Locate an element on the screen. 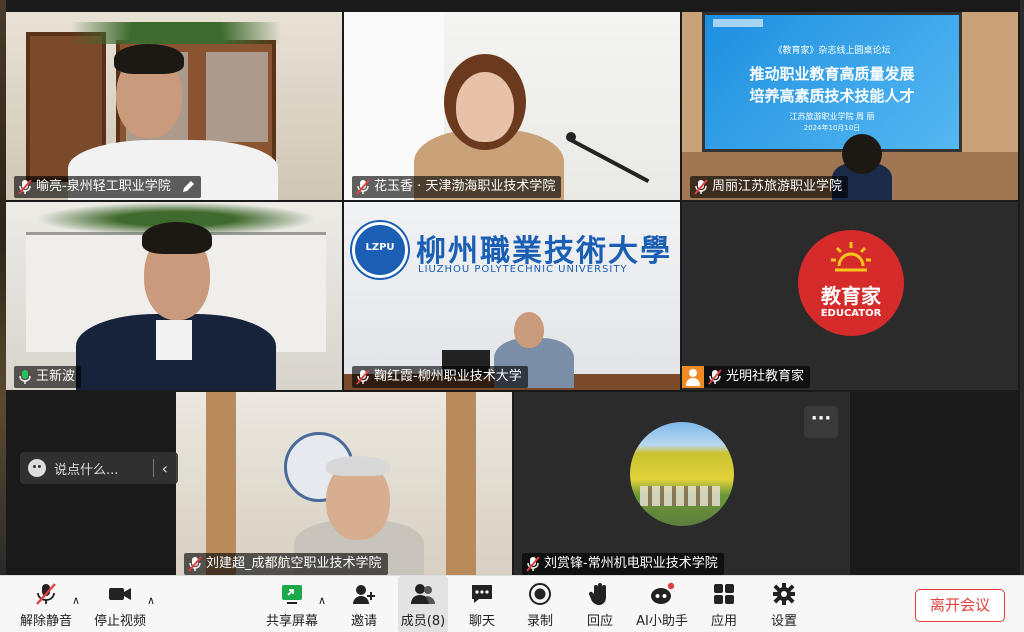 The image size is (1024, 632). educator-logo-en: EDUCATOR is located at coordinates (851, 313).